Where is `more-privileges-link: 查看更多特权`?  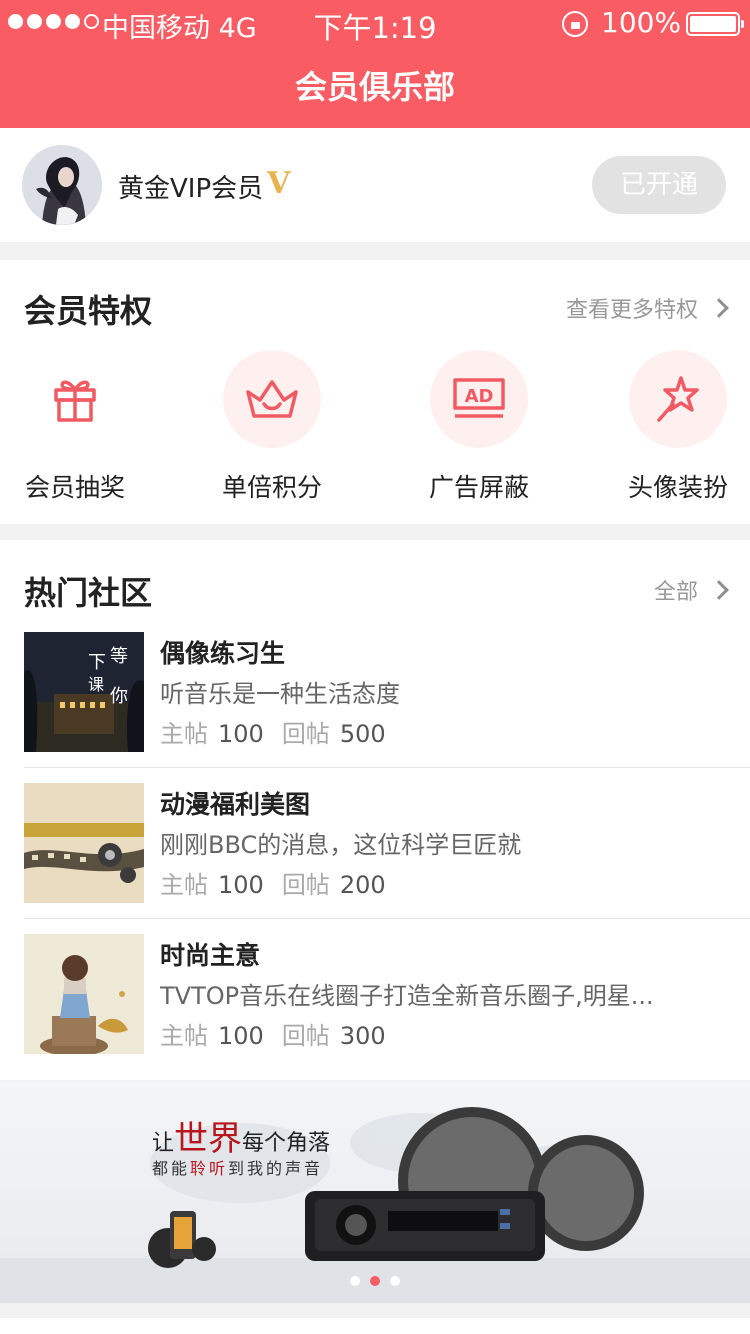
more-privileges-link: 查看更多特权 is located at coordinates (647, 308).